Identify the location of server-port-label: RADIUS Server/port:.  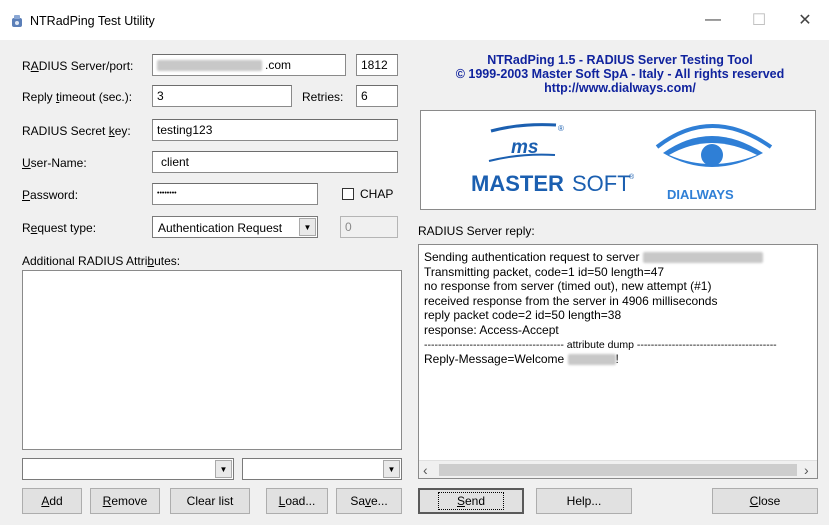
(78, 66).